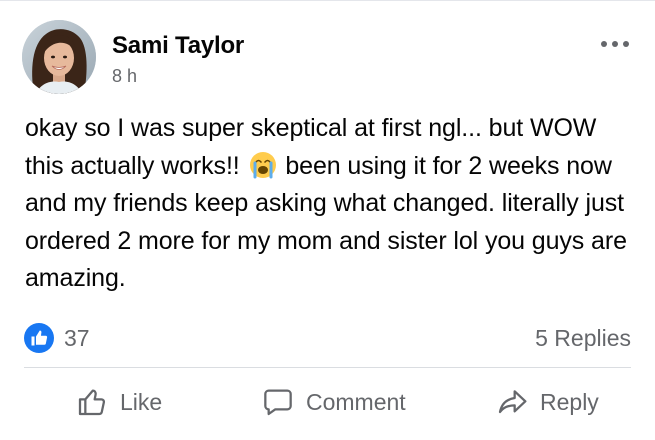 This screenshot has height=440, width=655. I want to click on avatar-photo, so click(59, 57).